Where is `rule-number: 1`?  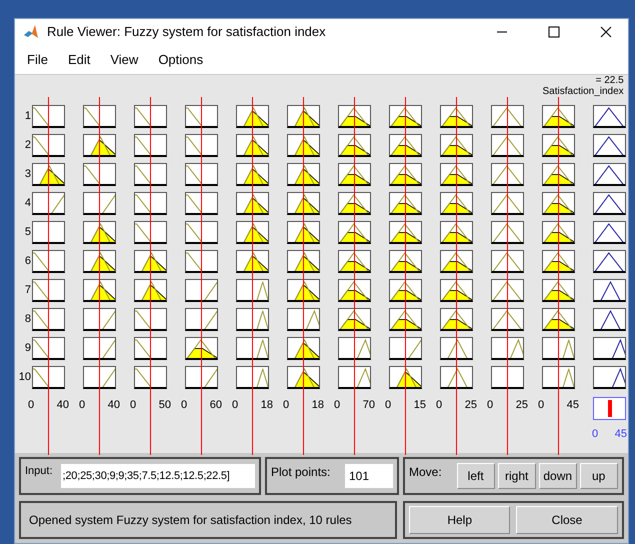
rule-number: 1 is located at coordinates (27, 116).